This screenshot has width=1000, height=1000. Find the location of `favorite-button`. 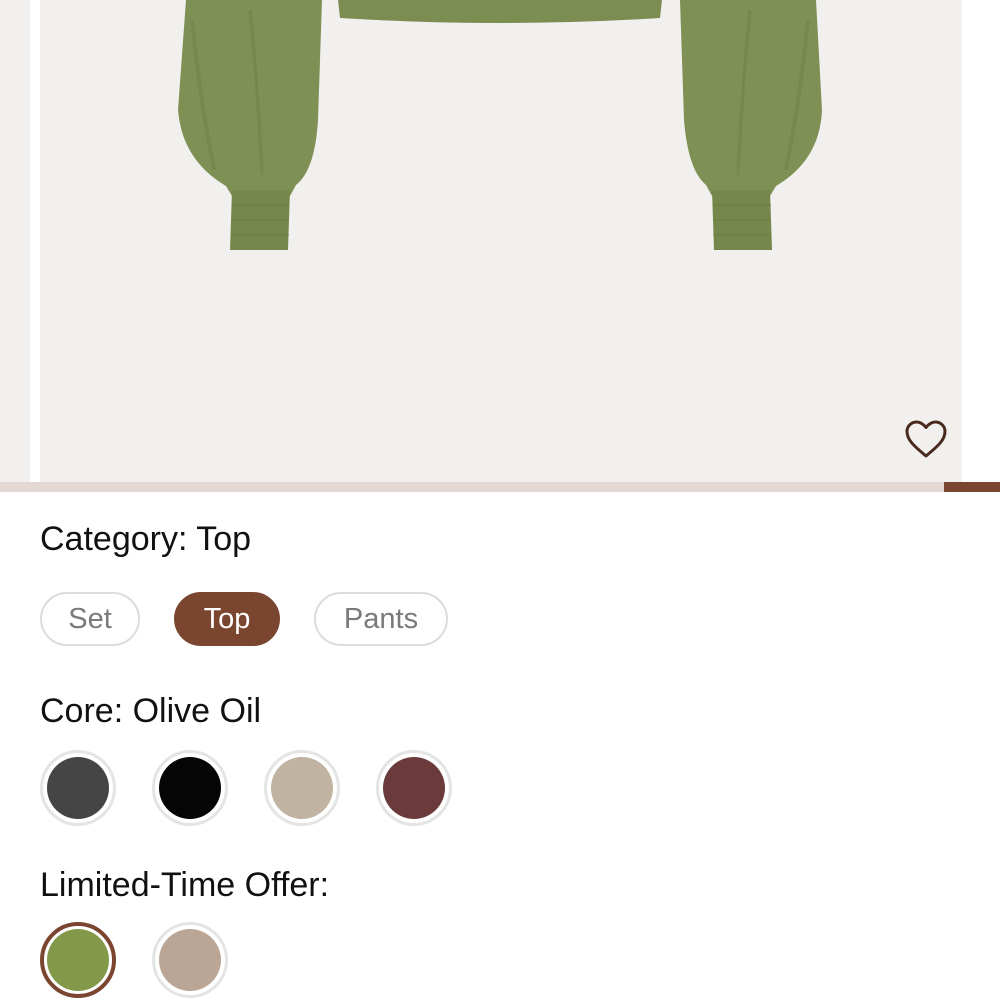

favorite-button is located at coordinates (926, 439).